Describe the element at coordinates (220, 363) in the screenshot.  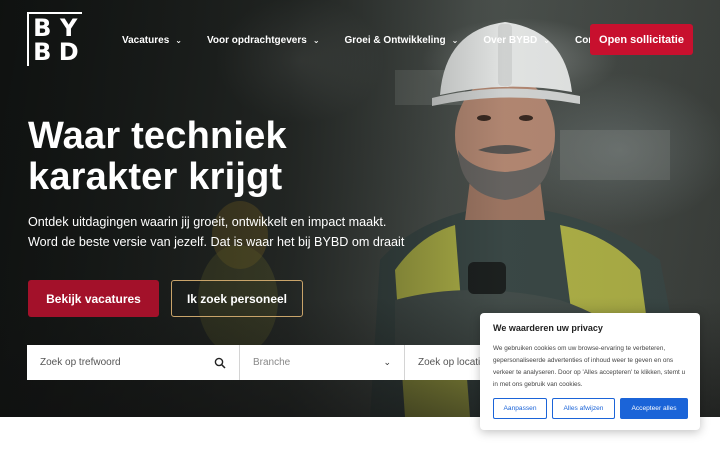
I see `search-icon` at that location.